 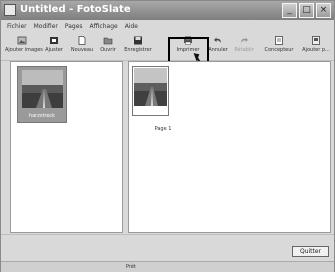 What do you see at coordinates (310, 251) in the screenshot?
I see `quit-button: Quitter` at bounding box center [310, 251].